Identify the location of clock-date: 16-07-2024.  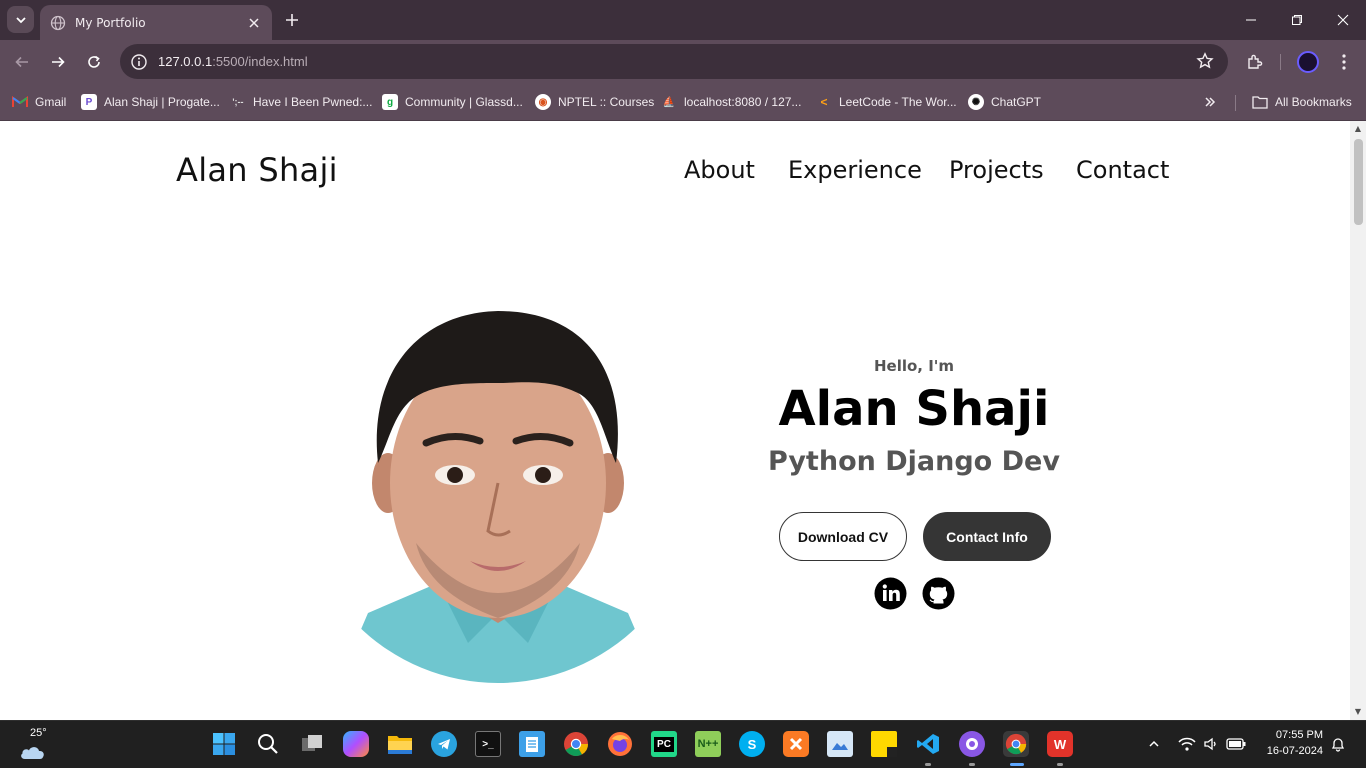
(1290, 751).